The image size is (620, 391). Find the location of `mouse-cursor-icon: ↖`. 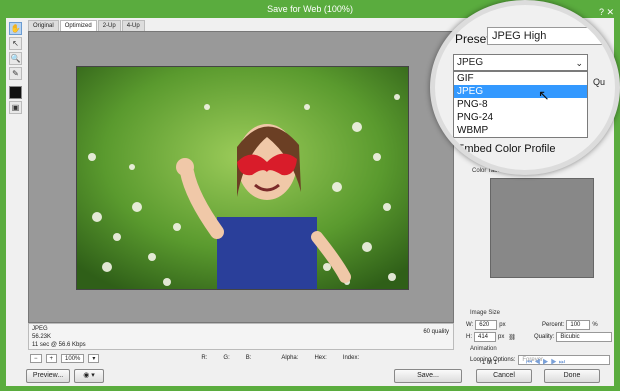

mouse-cursor-icon: ↖ is located at coordinates (544, 95).